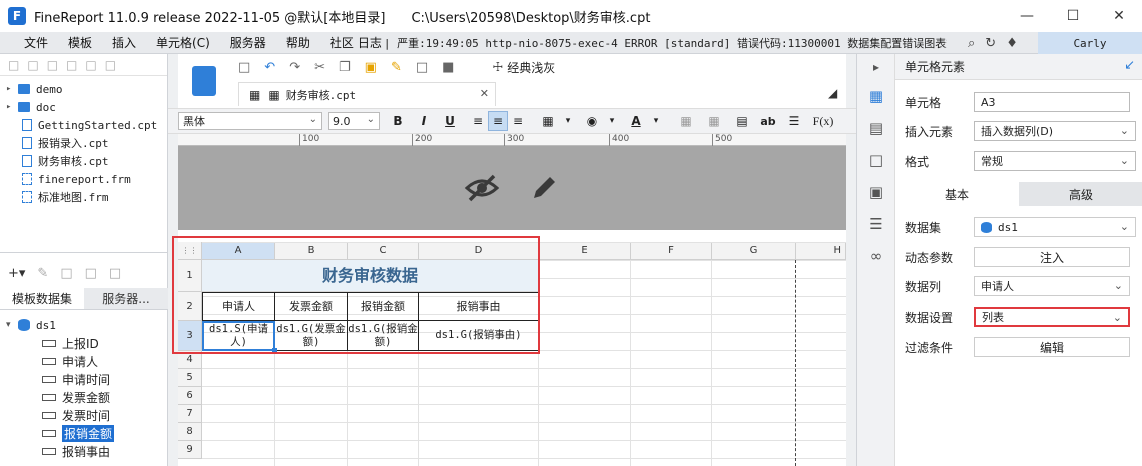  I want to click on menu-file: 文件, so click(36, 42).